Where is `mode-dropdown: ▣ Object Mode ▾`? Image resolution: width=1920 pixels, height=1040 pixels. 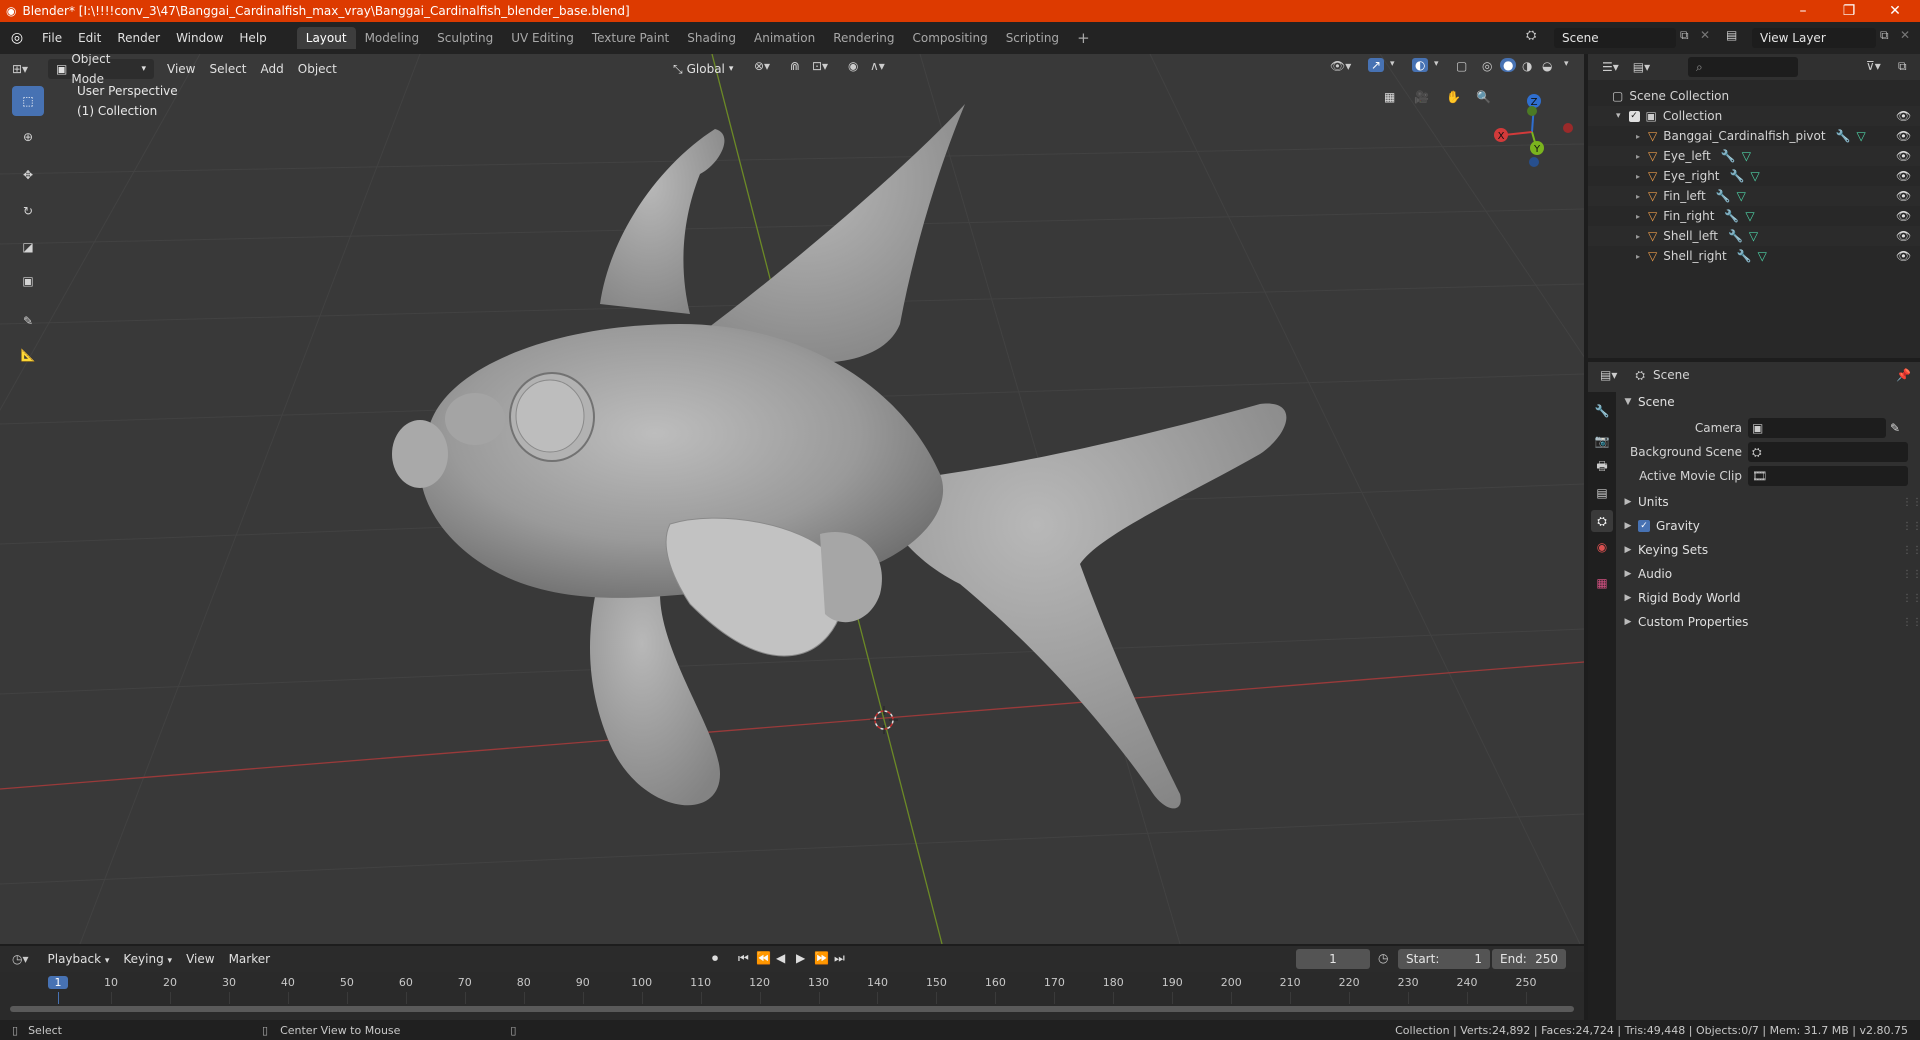
mode-dropdown: ▣ Object Mode ▾ is located at coordinates (101, 70).